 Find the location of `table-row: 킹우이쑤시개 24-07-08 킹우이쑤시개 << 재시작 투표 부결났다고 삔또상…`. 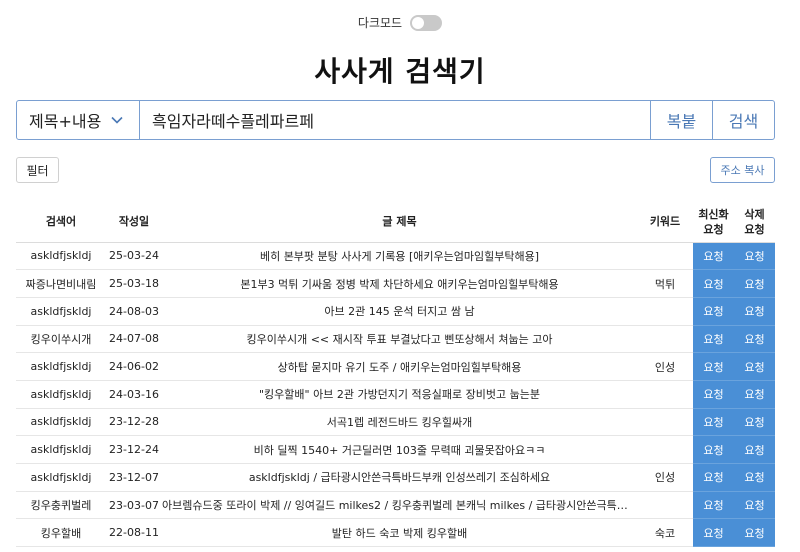

table-row: 킹우이쑤시개 24-07-08 킹우이쑤시개 << 재시작 투표 부결났다고 삔또상… is located at coordinates (395, 339).